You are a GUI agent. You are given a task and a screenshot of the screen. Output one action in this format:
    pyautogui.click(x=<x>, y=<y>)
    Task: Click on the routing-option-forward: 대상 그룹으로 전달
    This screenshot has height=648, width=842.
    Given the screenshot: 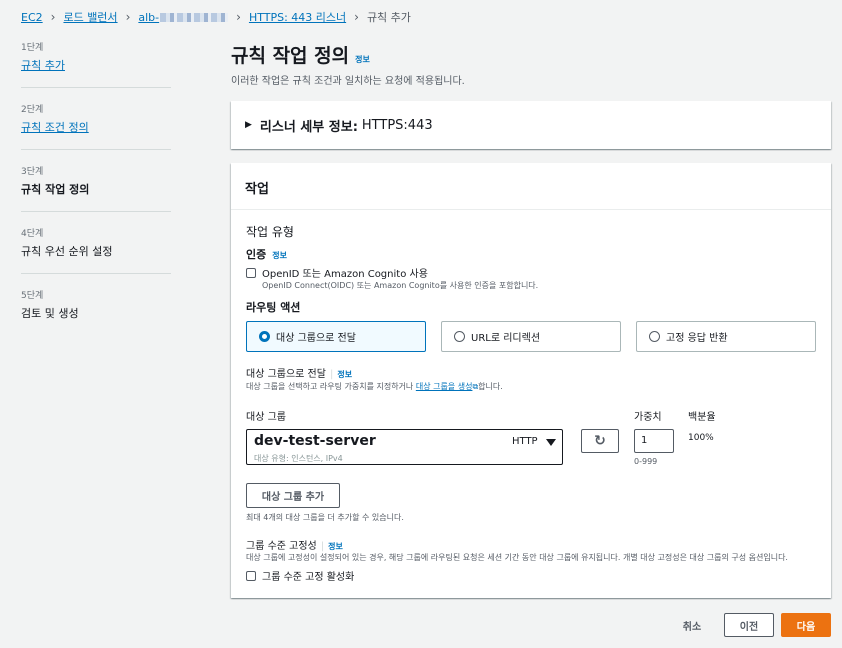 What is the action you would take?
    pyautogui.click(x=336, y=336)
    